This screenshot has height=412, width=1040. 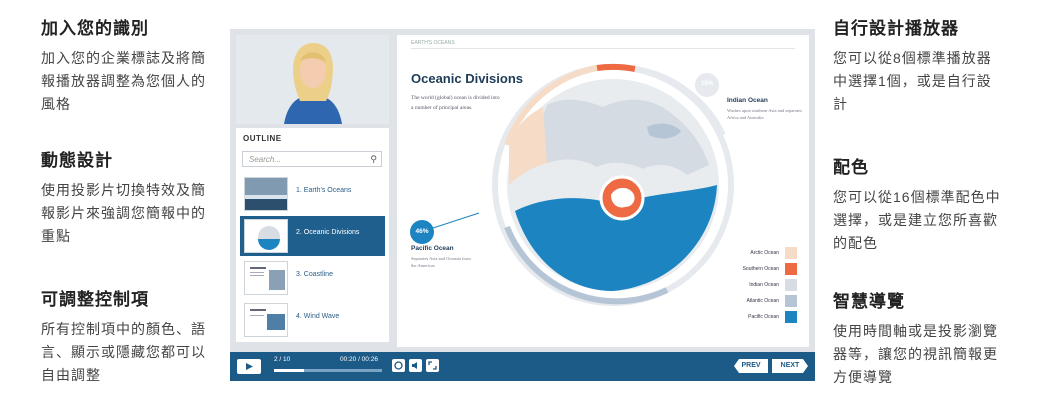 What do you see at coordinates (896, 28) in the screenshot?
I see `feature-title: 自行設計播放器` at bounding box center [896, 28].